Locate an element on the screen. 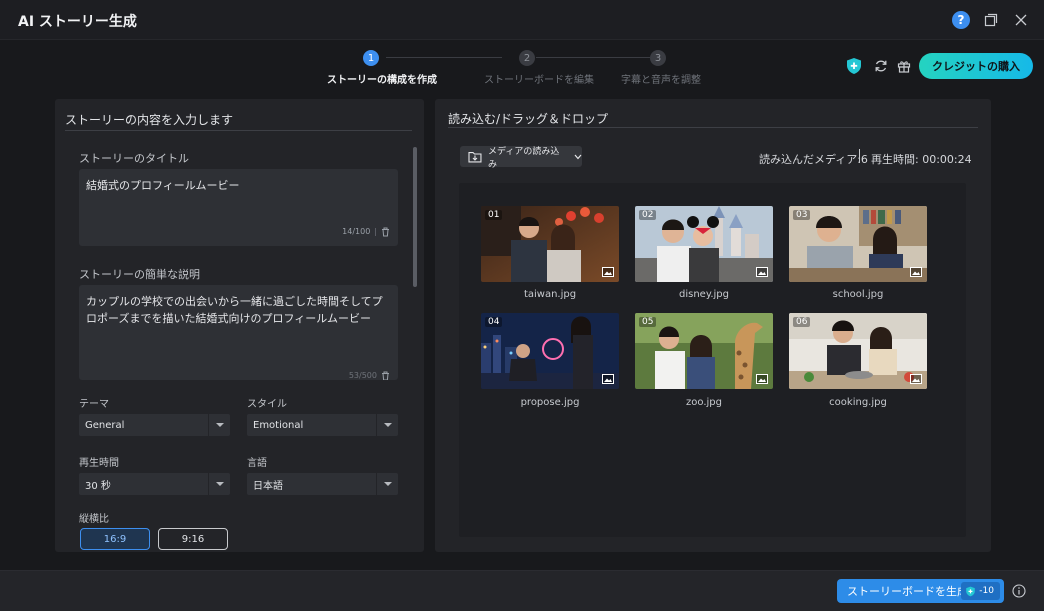 Image resolution: width=1044 pixels, height=611 pixels. refresh-button is located at coordinates (881, 66).